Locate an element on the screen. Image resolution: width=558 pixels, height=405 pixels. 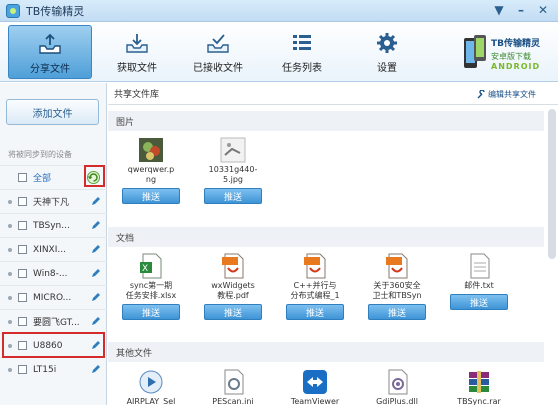
file-item: 10331g440- 5.jpg 推送 is located at coordinates (233, 170).